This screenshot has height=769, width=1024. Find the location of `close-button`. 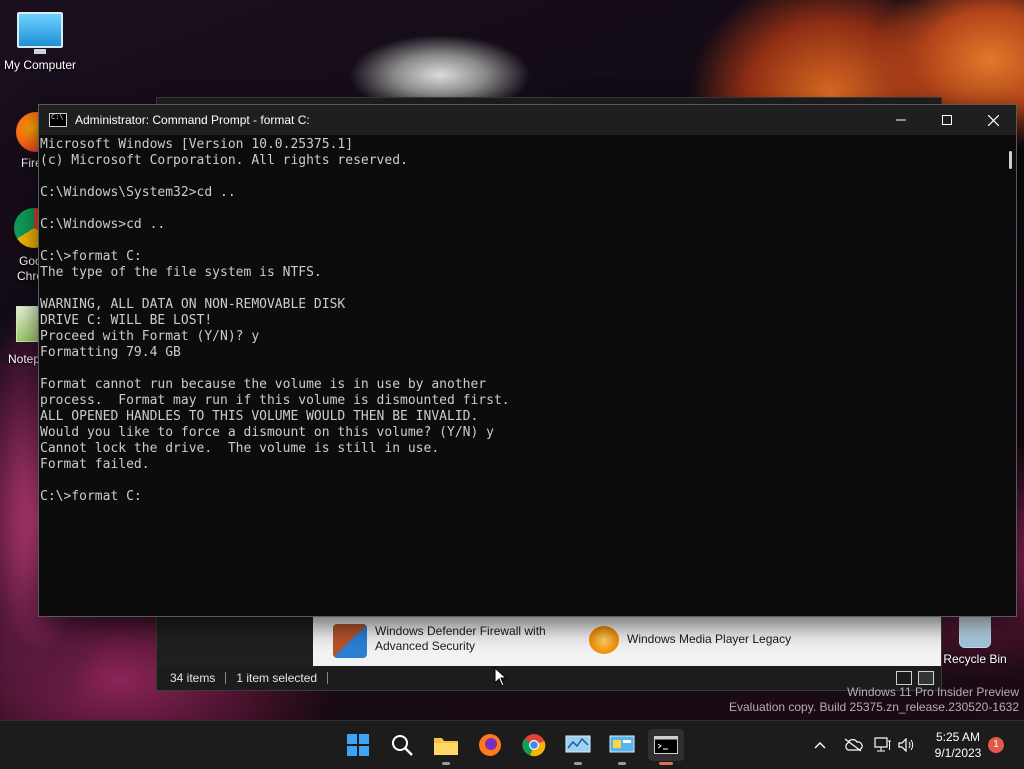

close-button is located at coordinates (993, 120).